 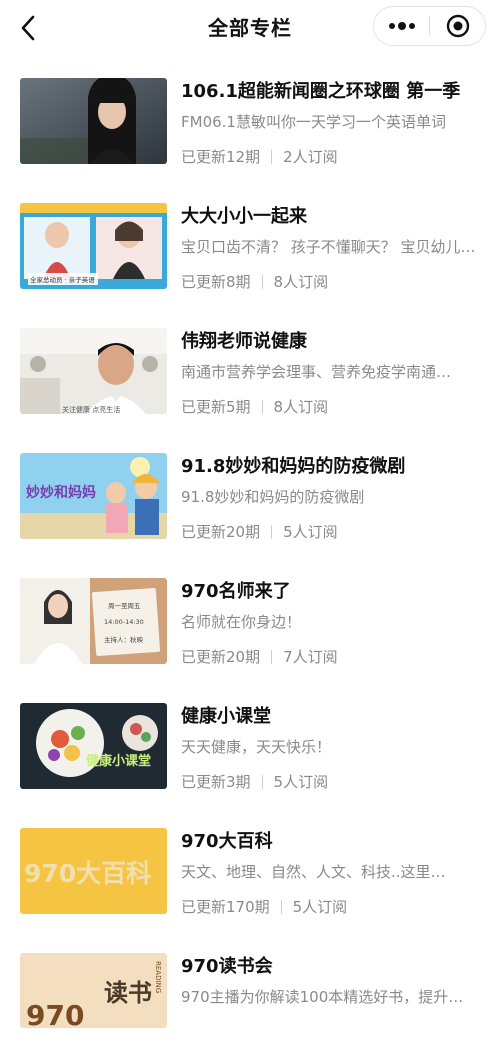 I want to click on thumbnail-caption: 970, so click(x=55, y=1013).